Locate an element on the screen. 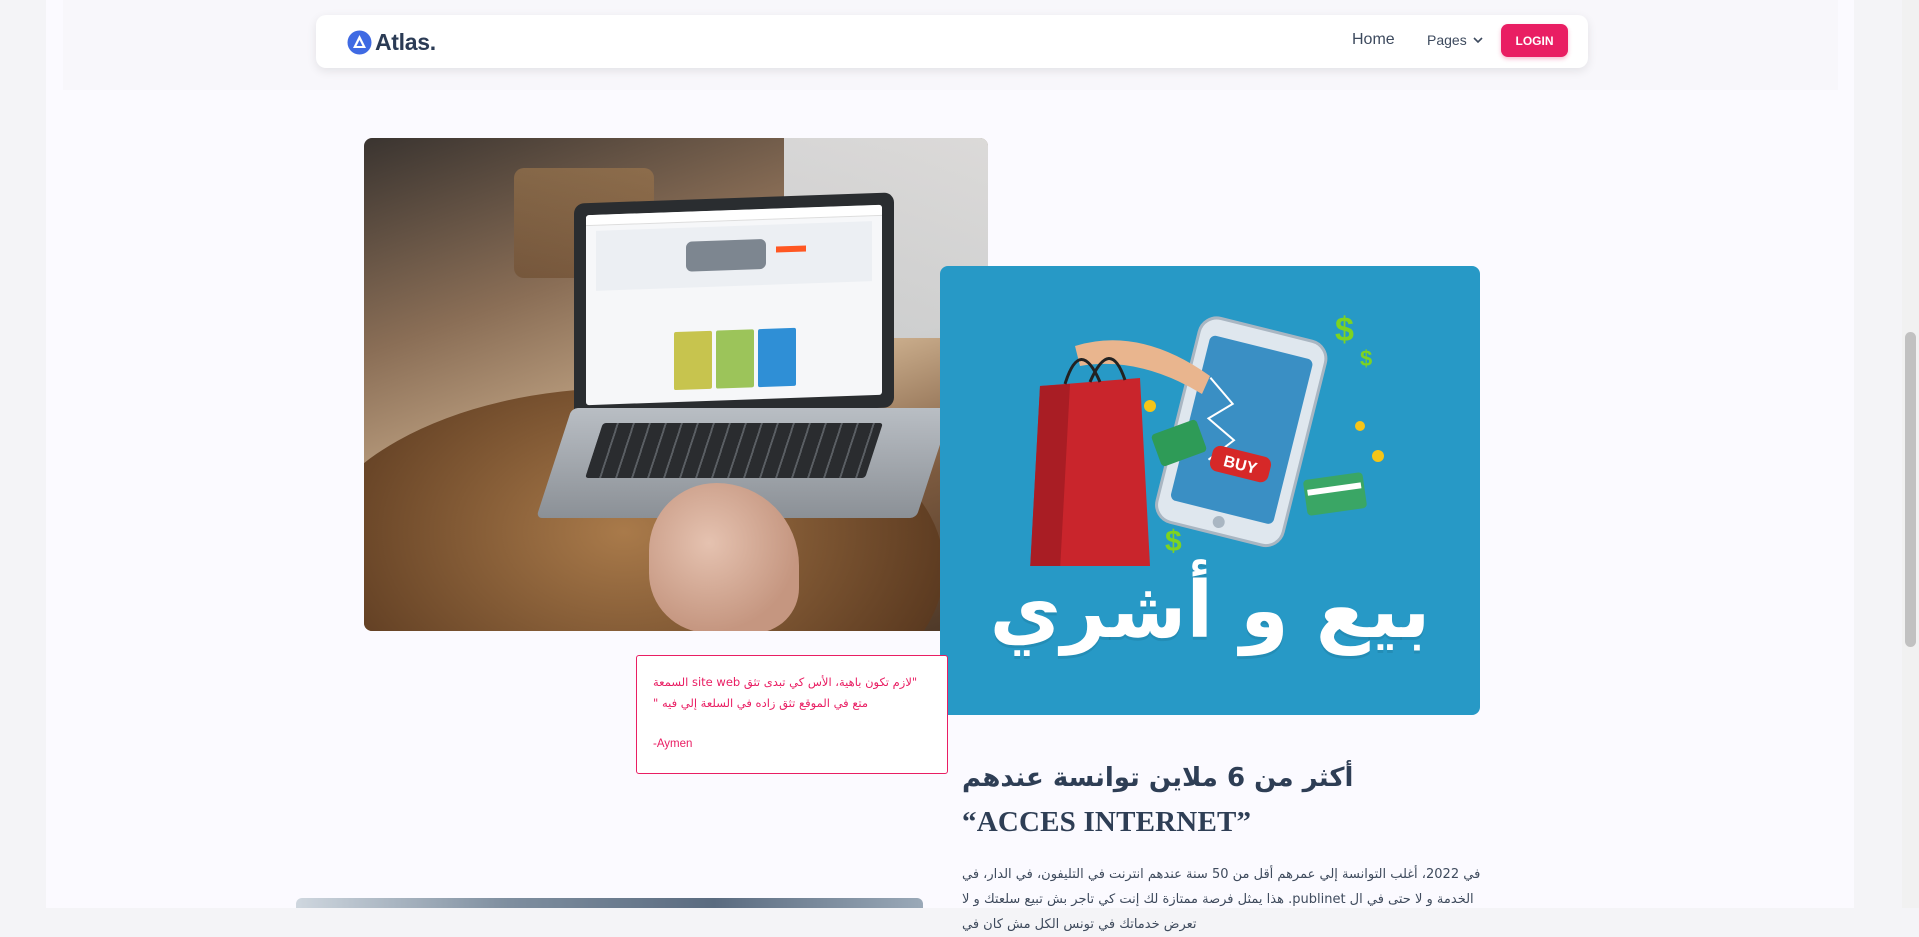  brand-name: Atlas is located at coordinates (402, 42).